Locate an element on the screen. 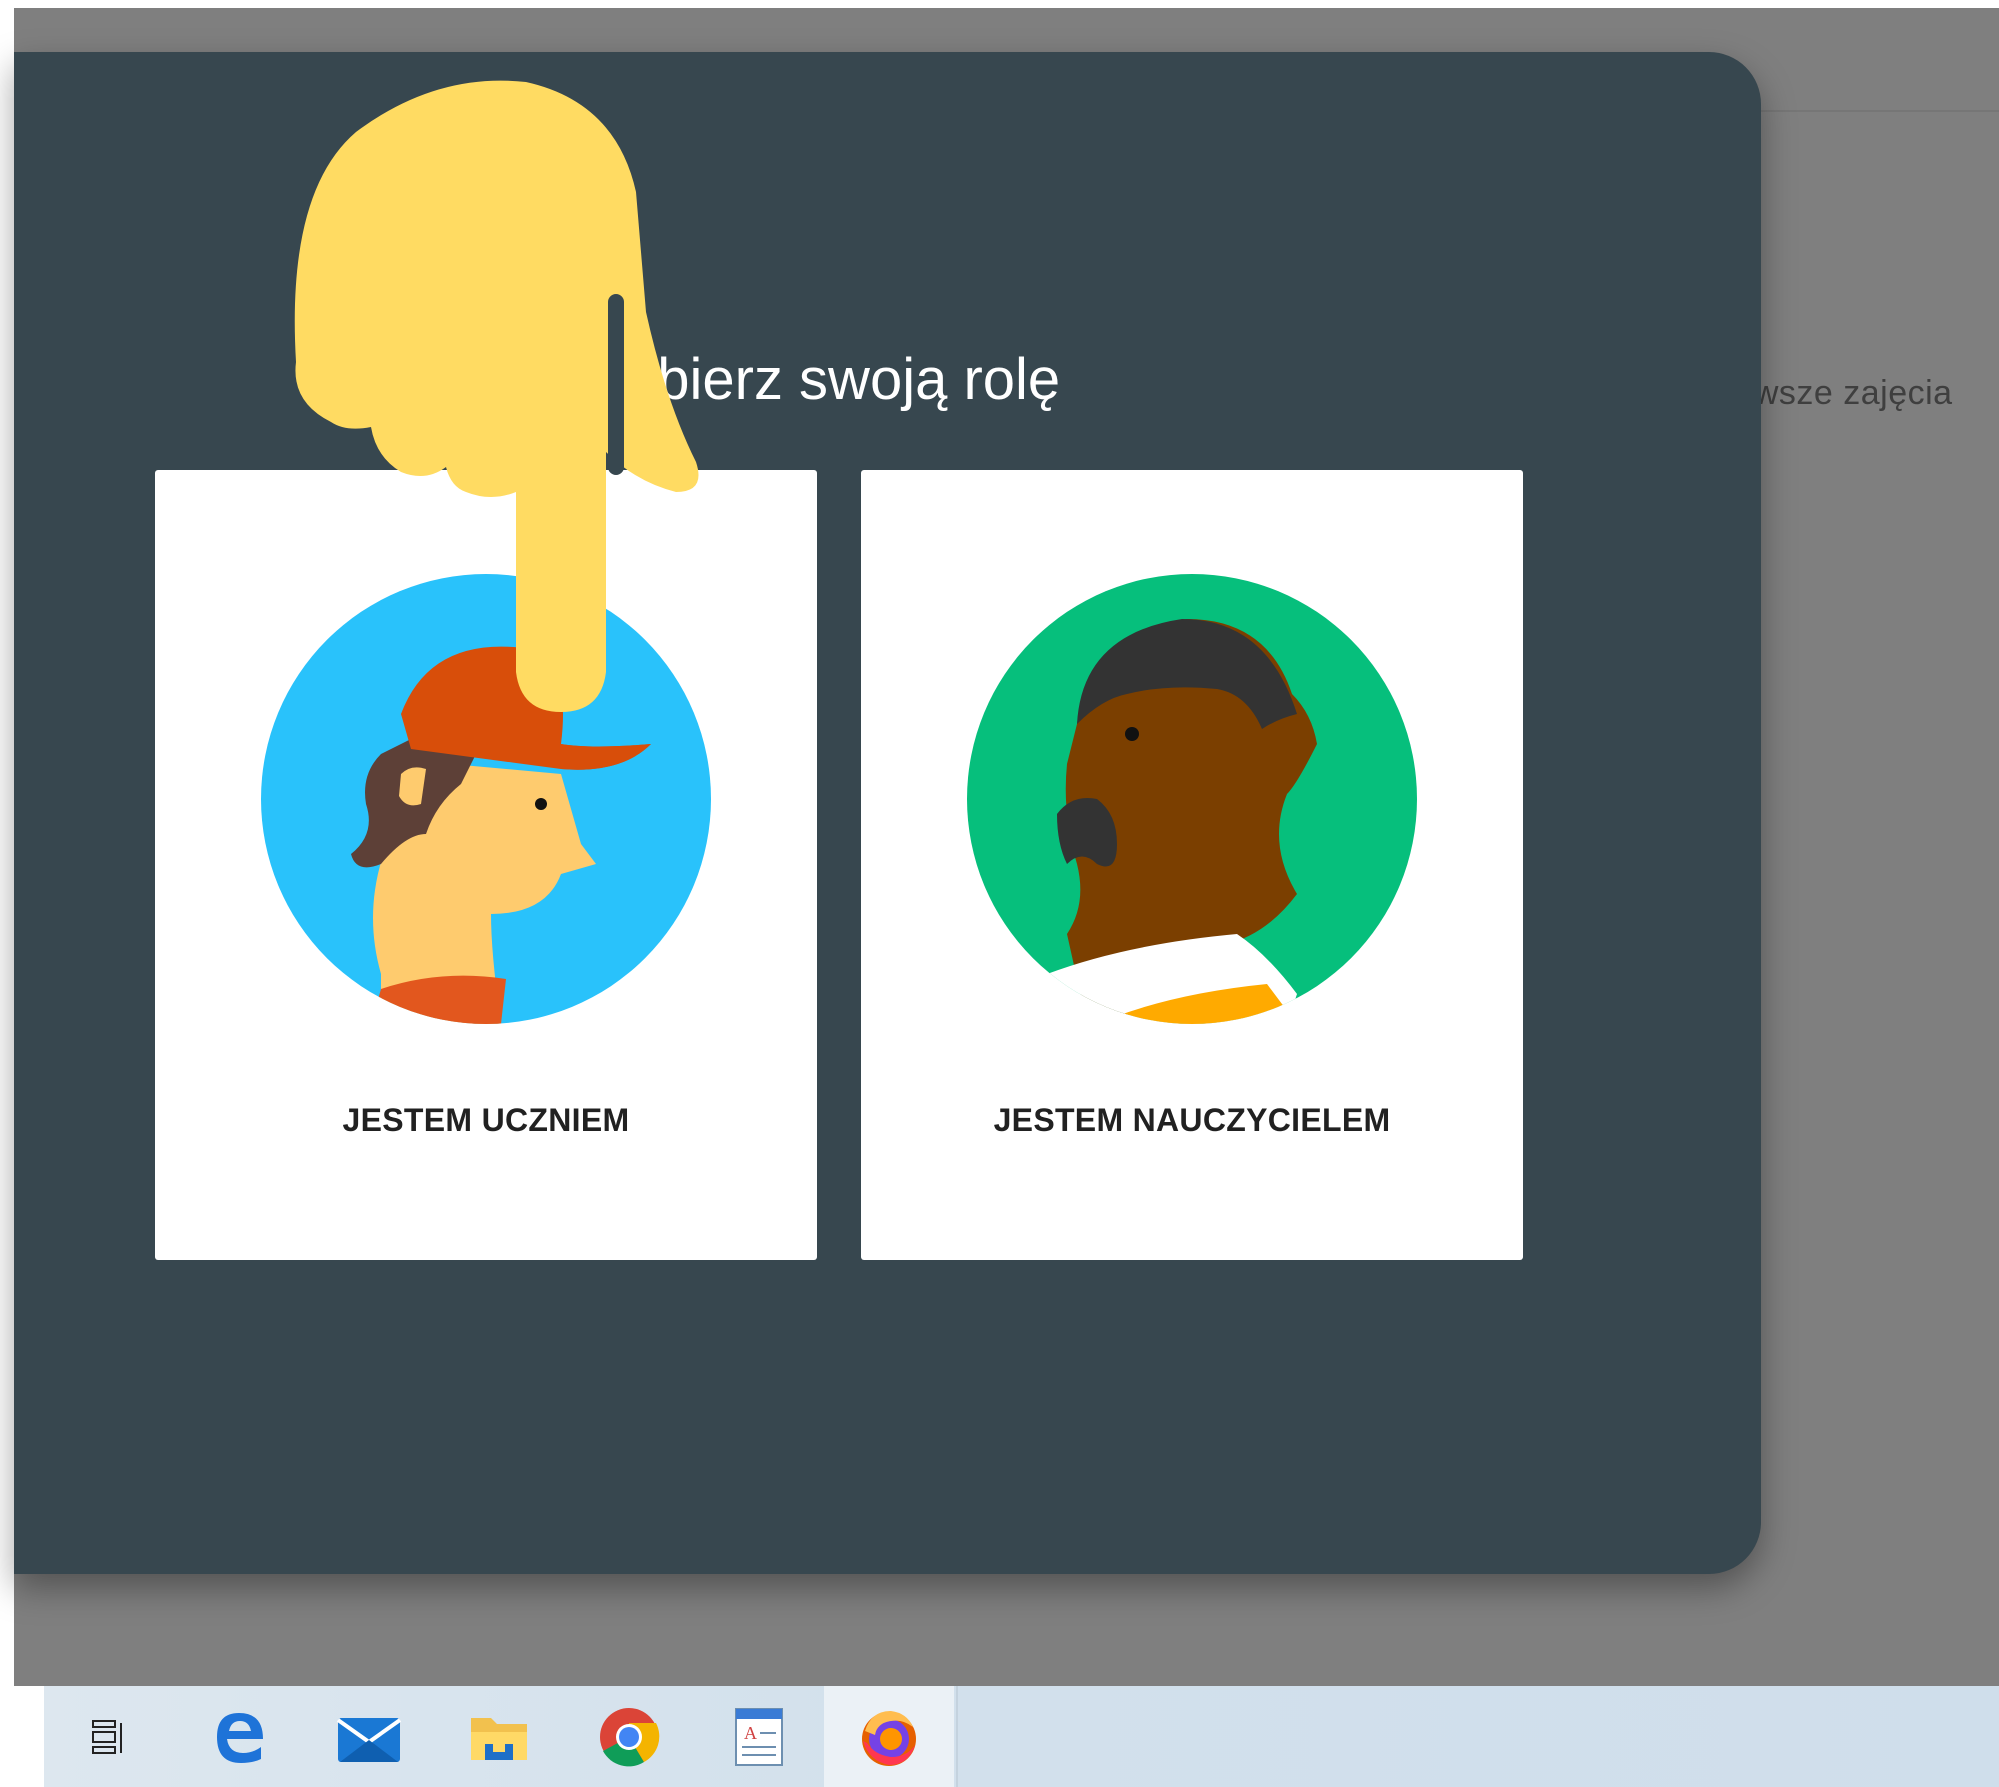 Image resolution: width=1999 pixels, height=1787 pixels. taskbar-edge is located at coordinates (22, 1736).